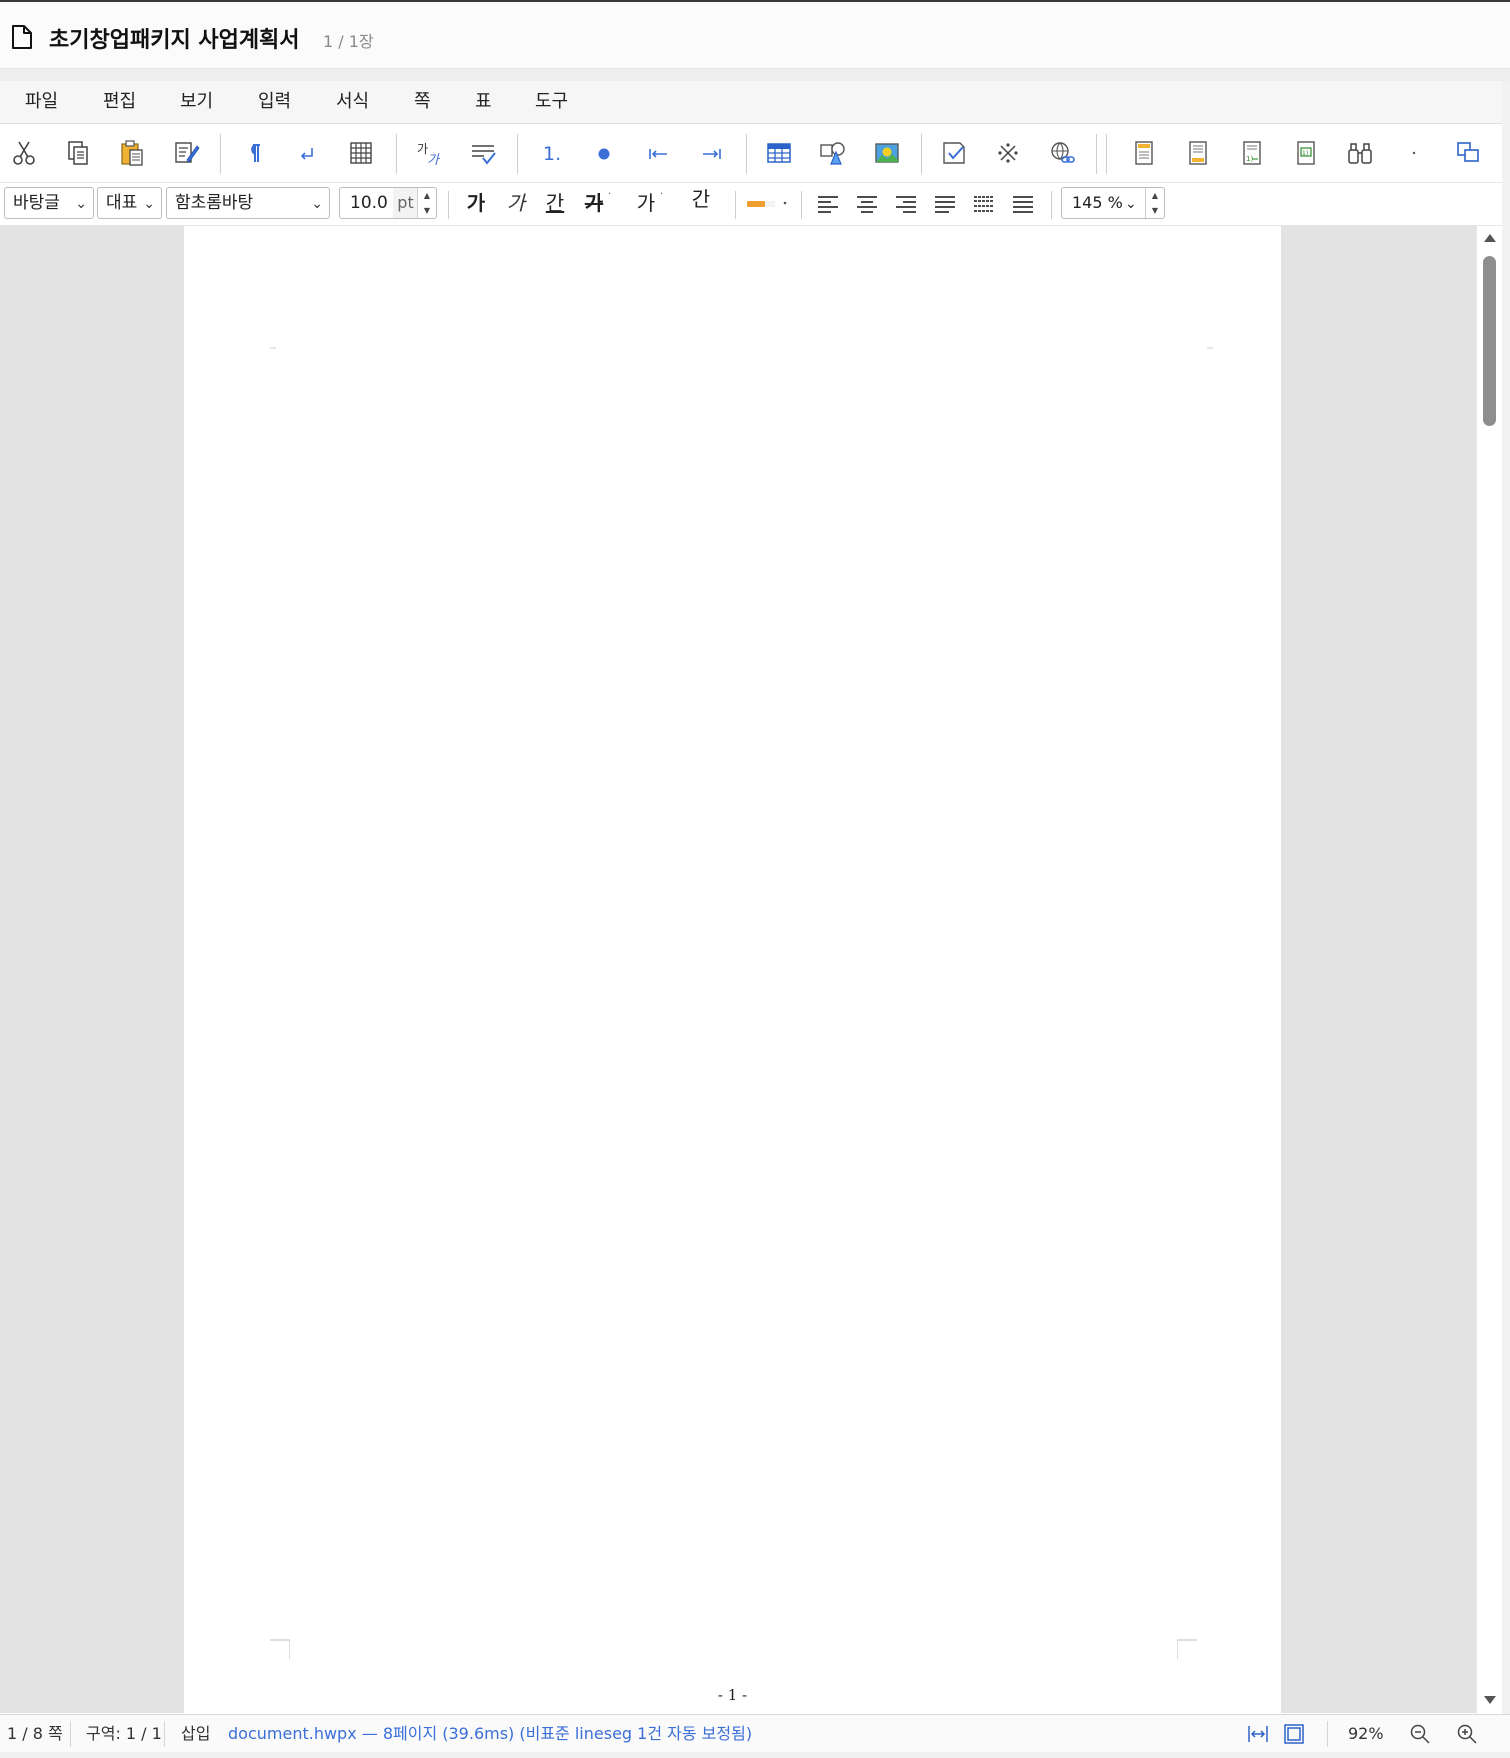 This screenshot has width=1510, height=1758. What do you see at coordinates (476, 203) in the screenshot?
I see `bold-button: 가` at bounding box center [476, 203].